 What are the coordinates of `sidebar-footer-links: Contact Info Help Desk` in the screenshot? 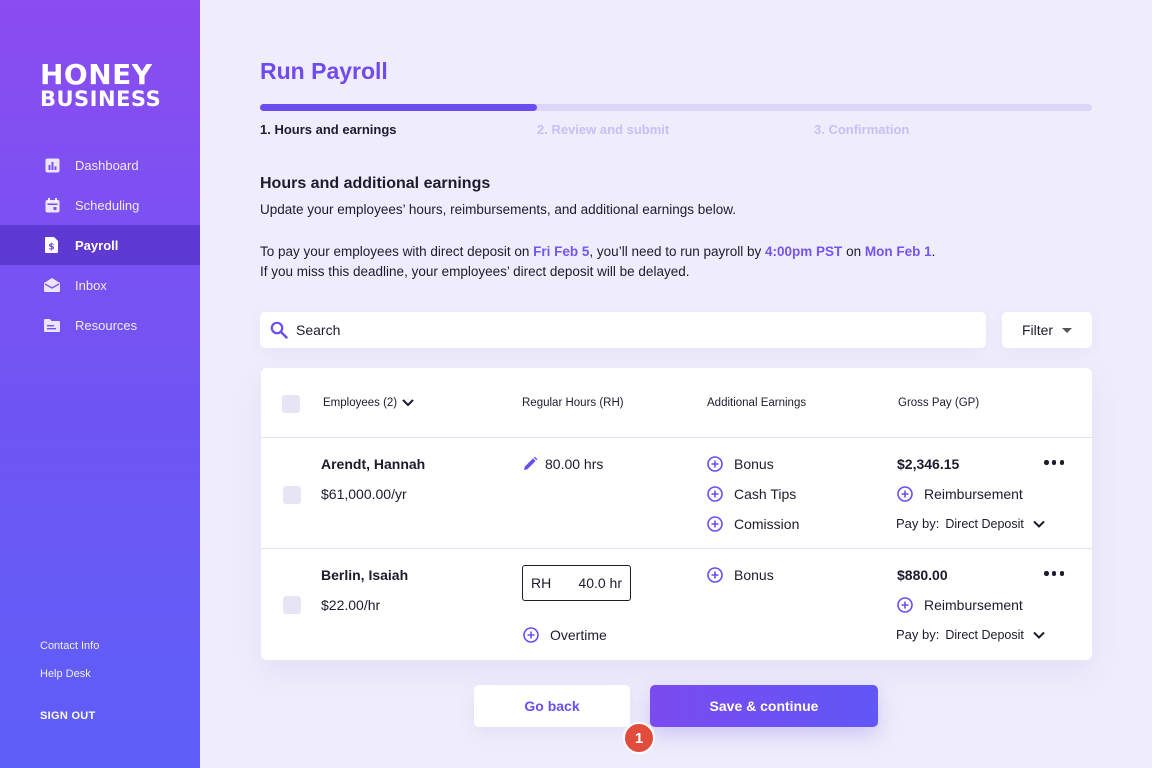 It's located at (69, 668).